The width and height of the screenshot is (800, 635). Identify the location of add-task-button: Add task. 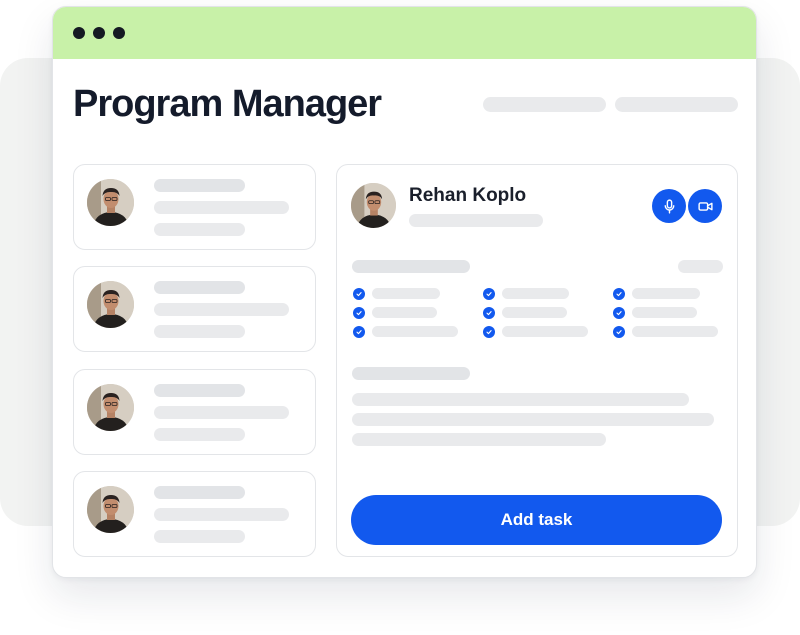
(536, 520).